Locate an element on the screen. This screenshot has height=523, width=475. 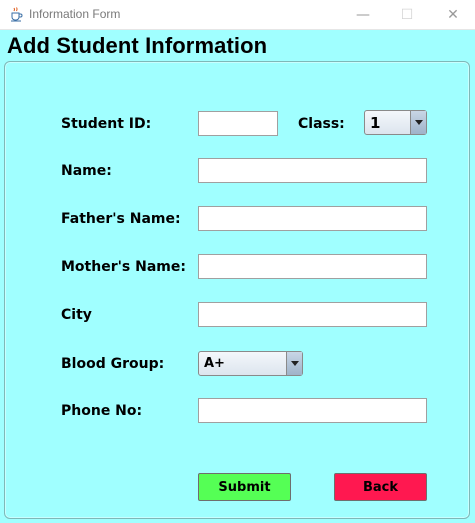
submit-button: Submit is located at coordinates (244, 487).